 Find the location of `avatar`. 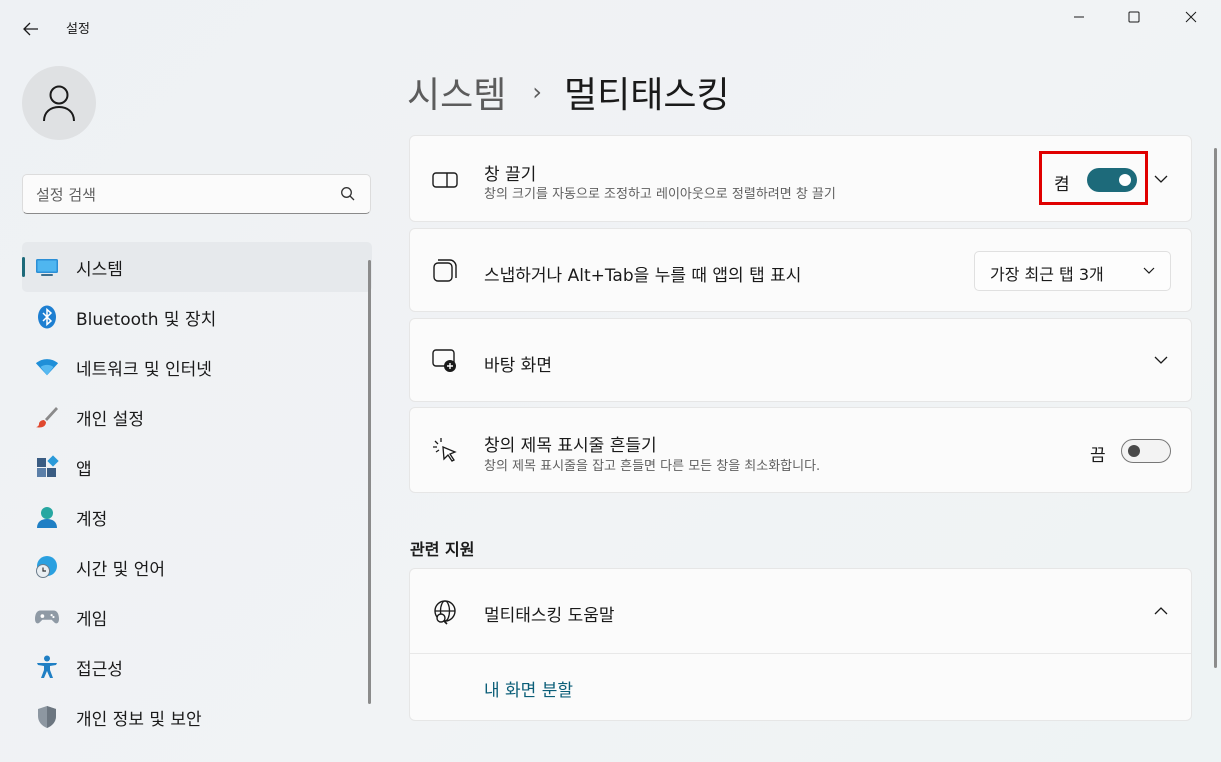

avatar is located at coordinates (59, 103).